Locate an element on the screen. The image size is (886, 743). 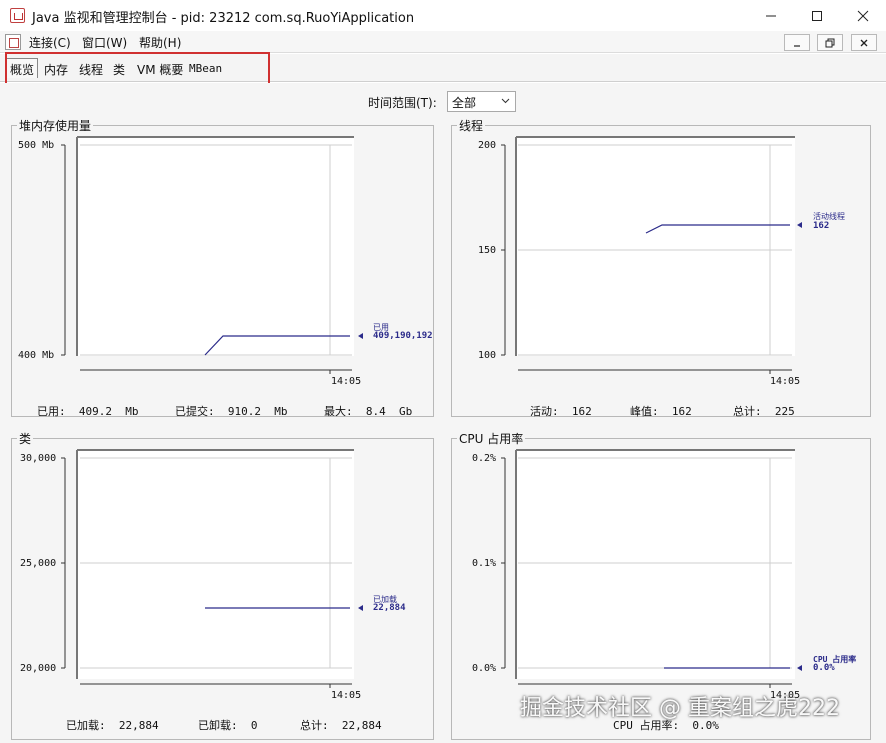
threads-stat-live: 活动: 162 is located at coordinates (561, 411).